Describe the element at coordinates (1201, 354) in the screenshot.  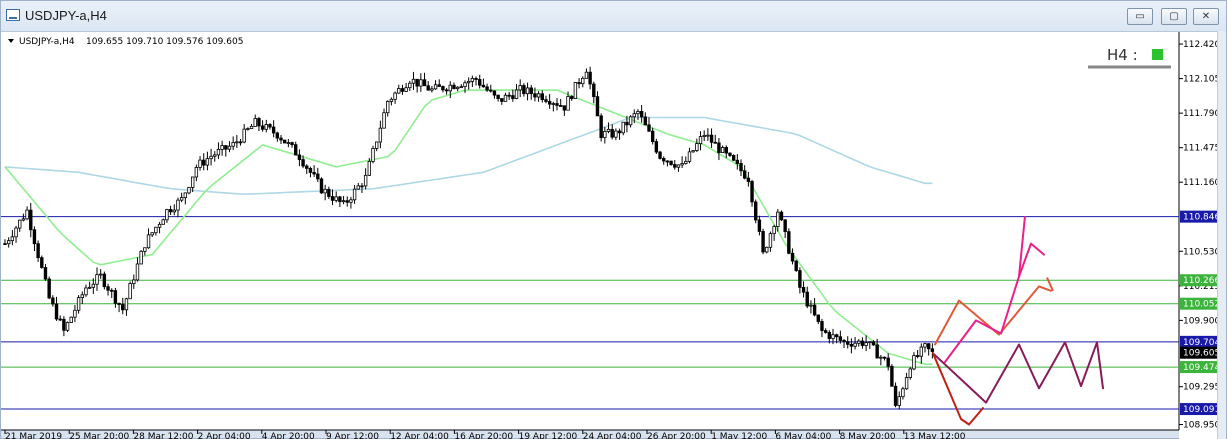
I see `current-price-label: 109.605` at that location.